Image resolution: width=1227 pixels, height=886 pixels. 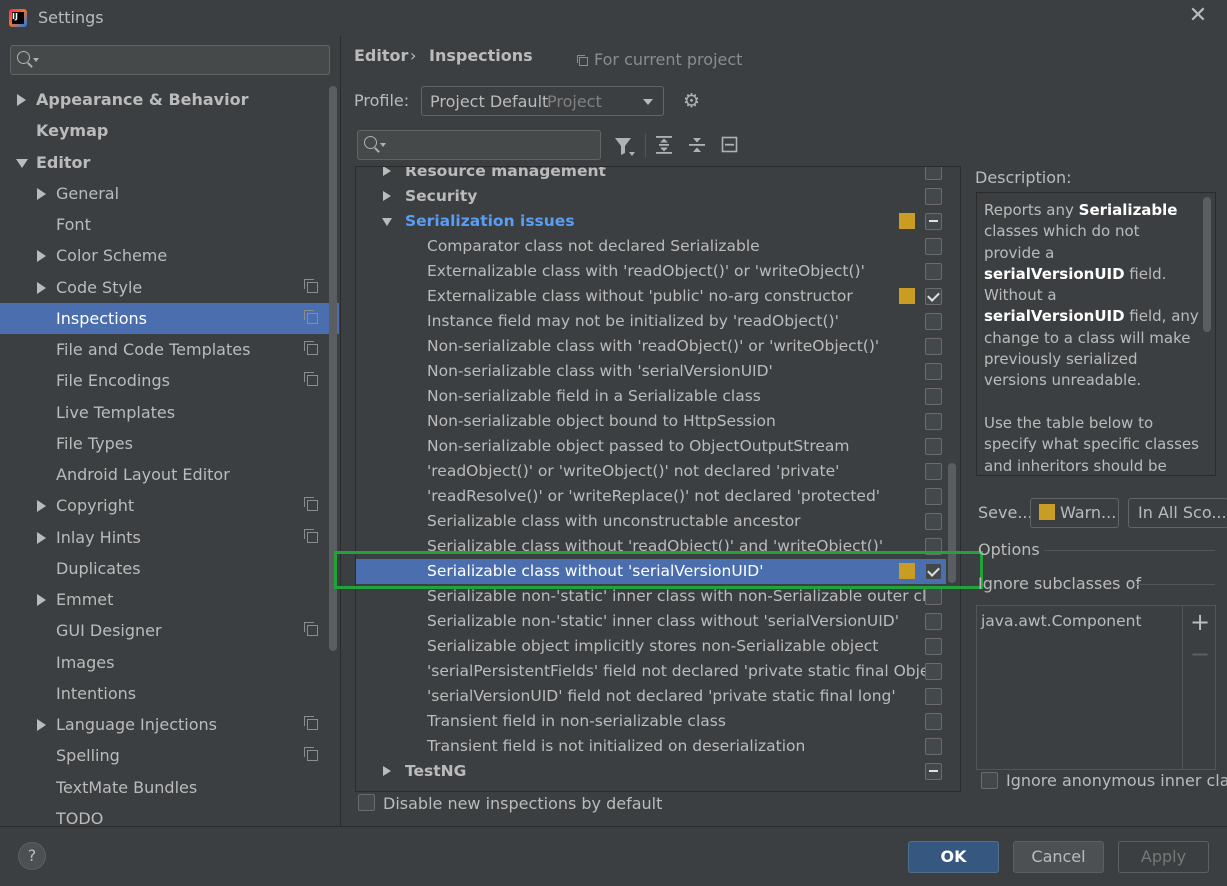 I want to click on sidebar-item: General, so click(x=170, y=193).